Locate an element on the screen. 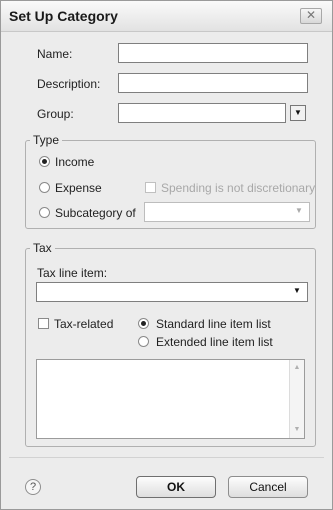  tax-legend: Tax is located at coordinates (42, 248).